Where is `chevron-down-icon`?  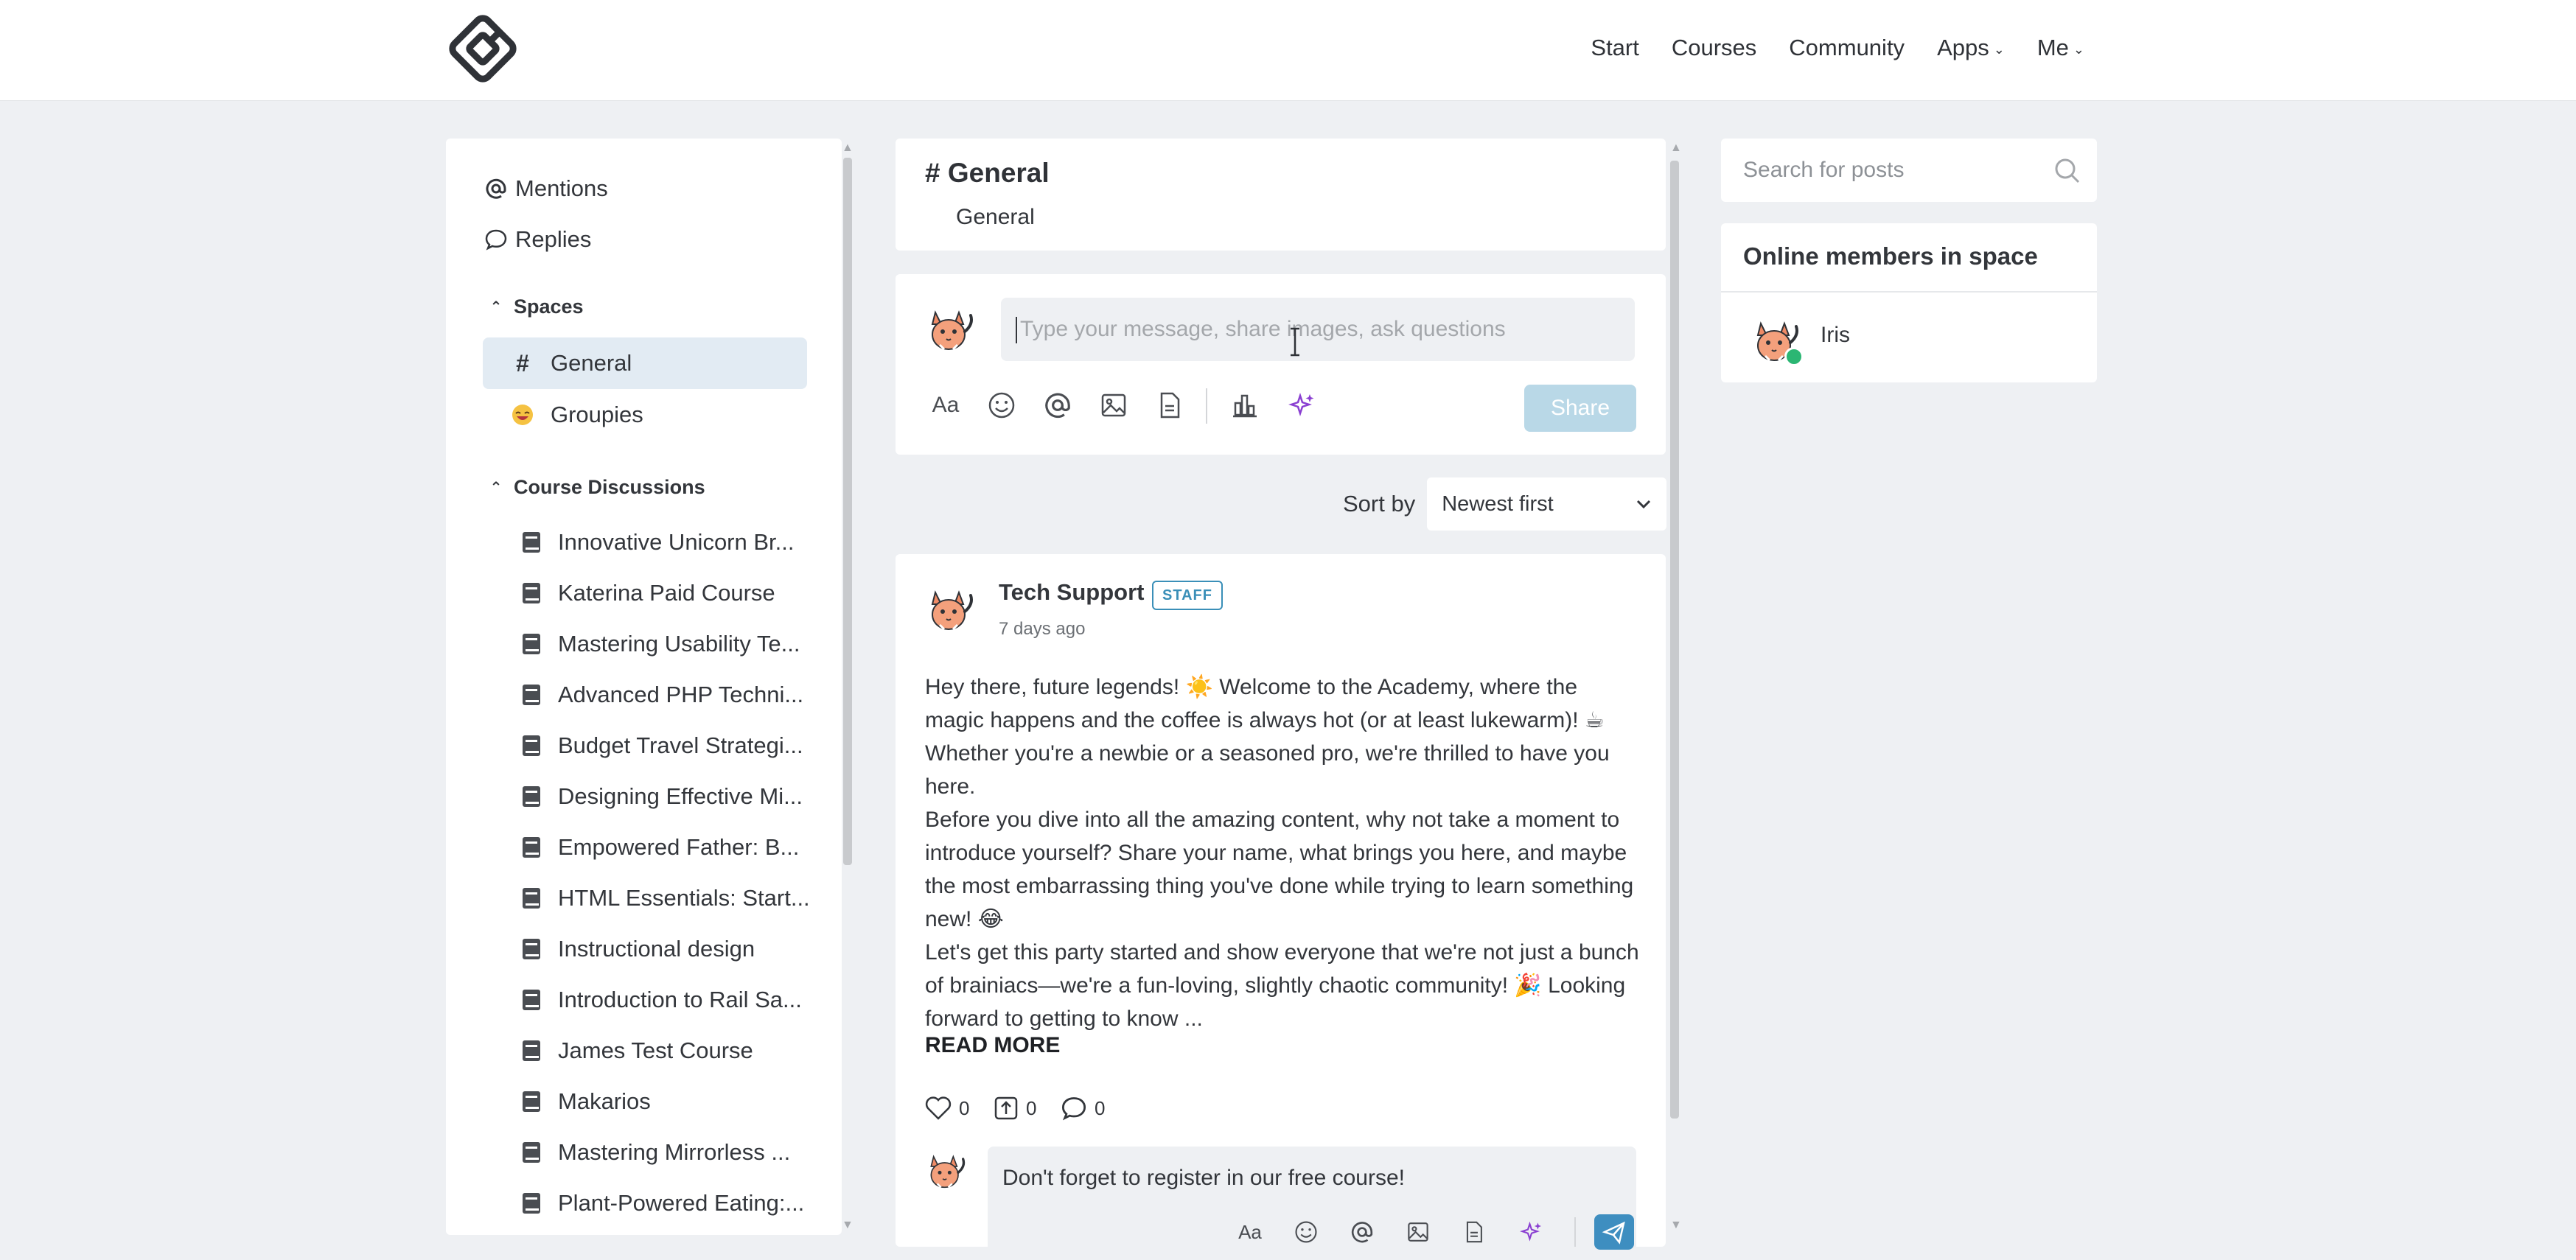
chevron-down-icon is located at coordinates (1644, 504).